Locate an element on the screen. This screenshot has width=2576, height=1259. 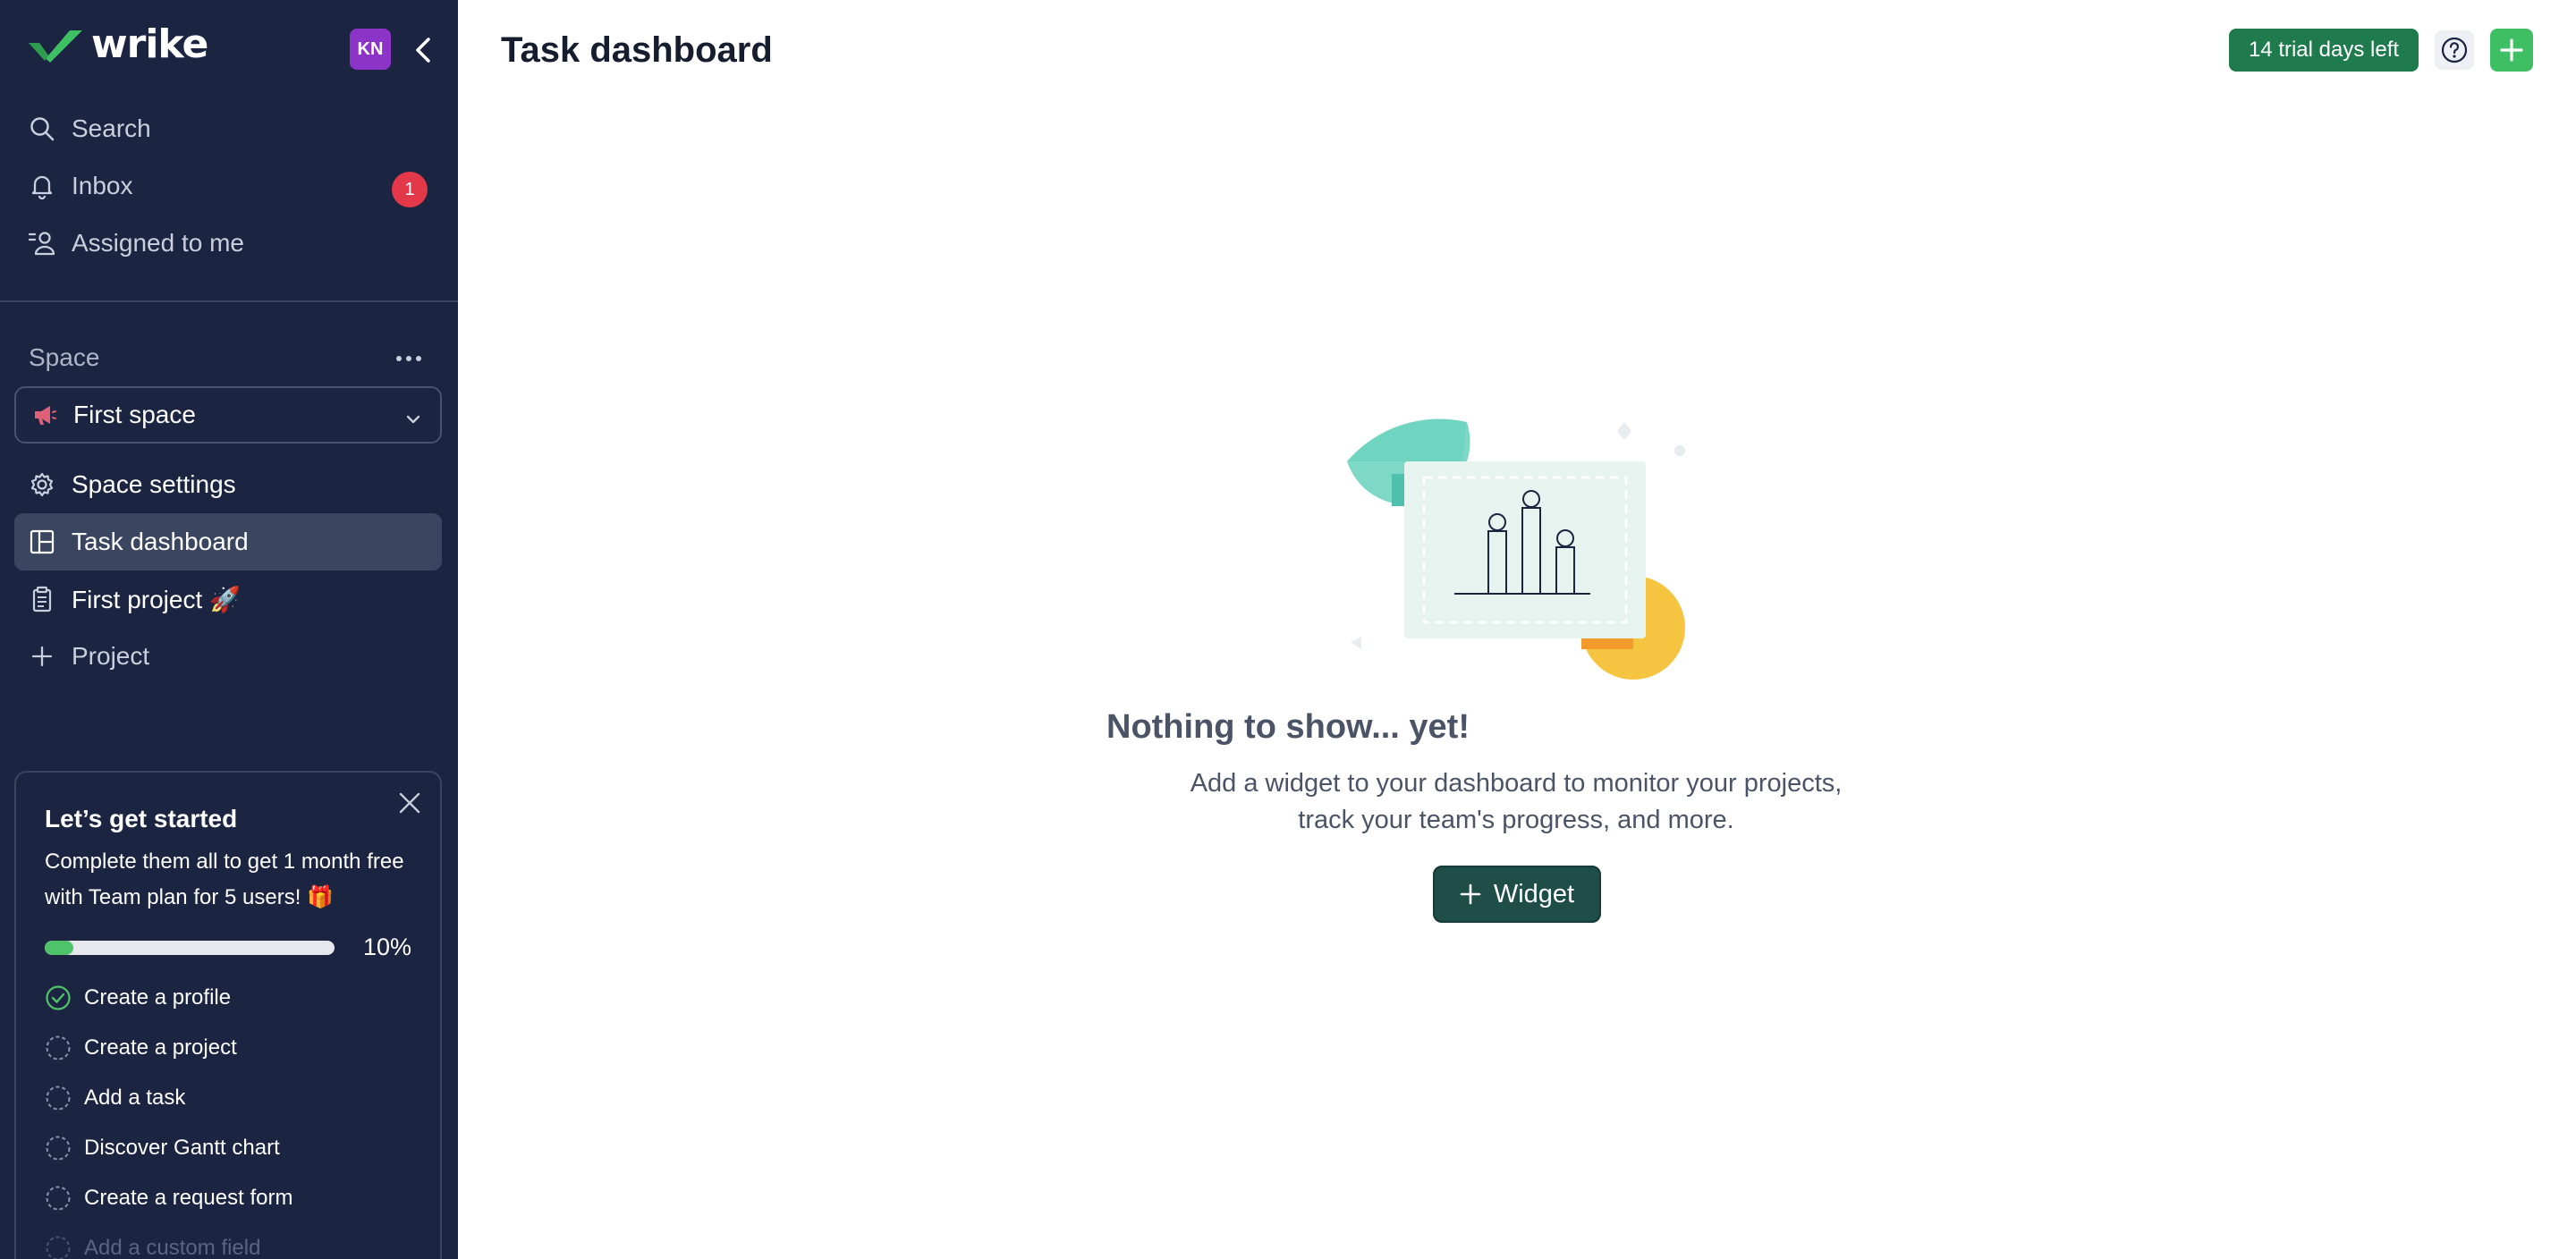
onboarding-task-label: Create a project is located at coordinates (160, 1047).